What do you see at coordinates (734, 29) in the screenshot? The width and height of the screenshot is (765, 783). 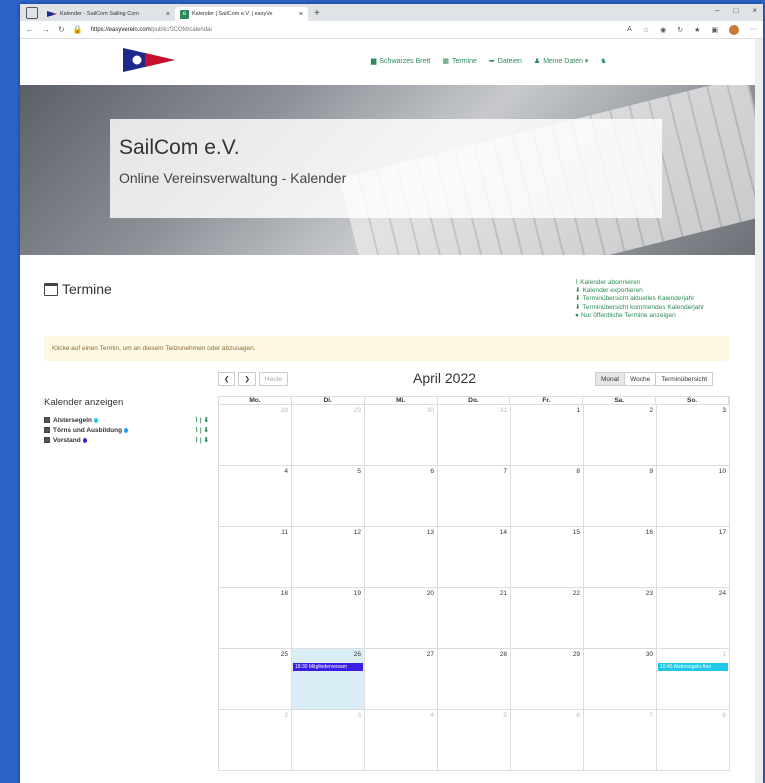 I see `profile-avatar` at bounding box center [734, 29].